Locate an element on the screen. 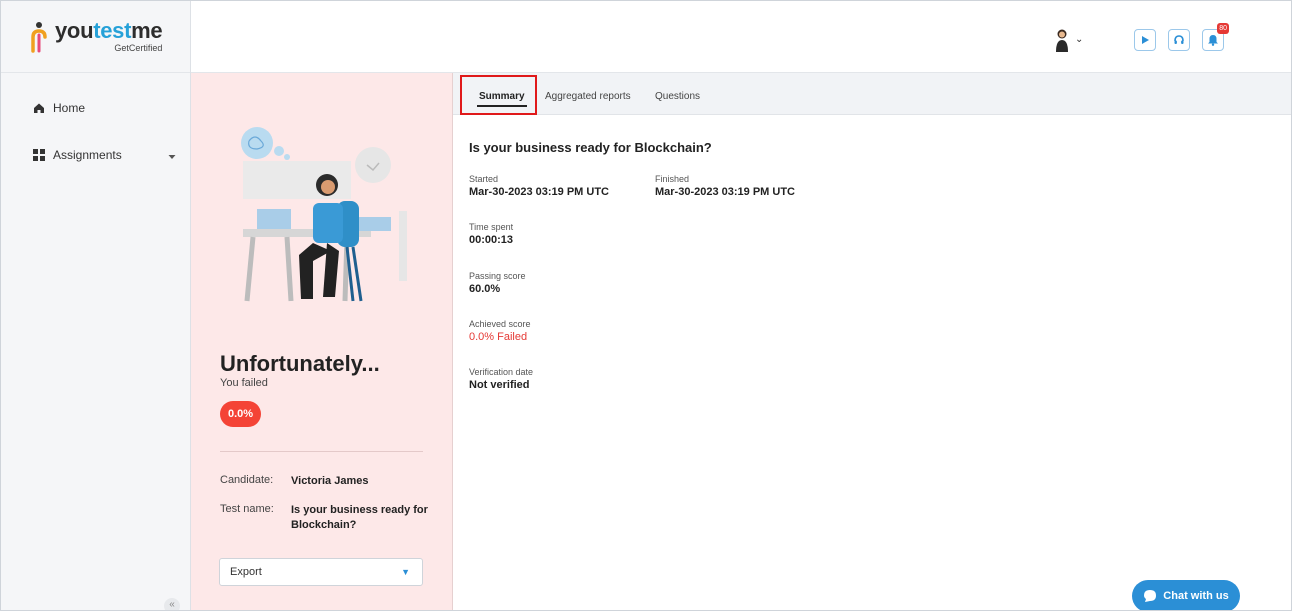 Image resolution: width=1292 pixels, height=611 pixels. tab-questions: Questions is located at coordinates (677, 94).